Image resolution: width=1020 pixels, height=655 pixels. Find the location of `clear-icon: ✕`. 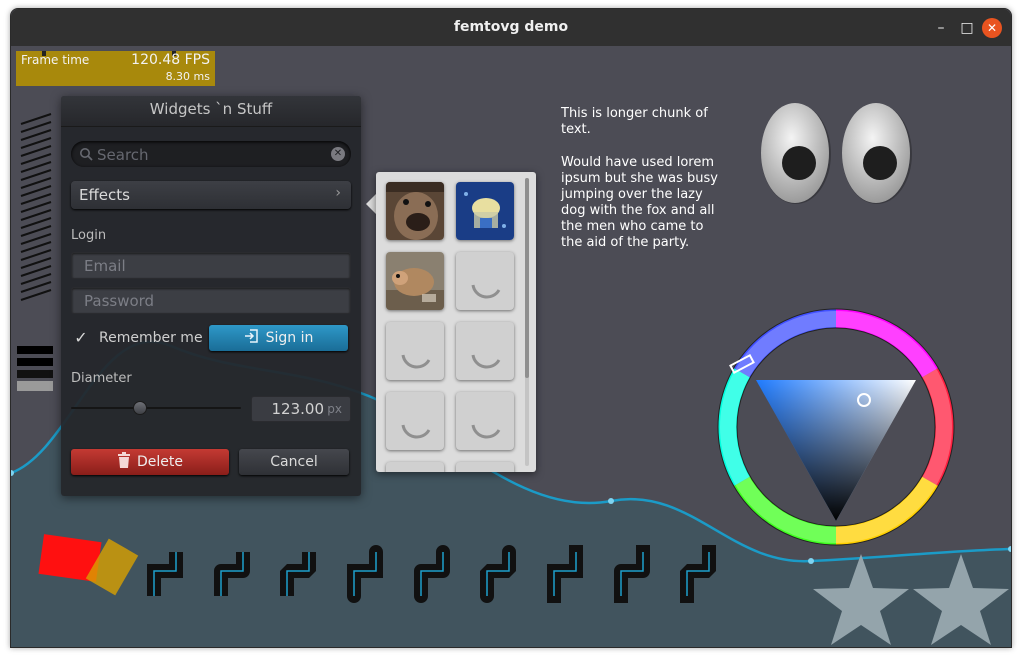

clear-icon: ✕ is located at coordinates (338, 154).